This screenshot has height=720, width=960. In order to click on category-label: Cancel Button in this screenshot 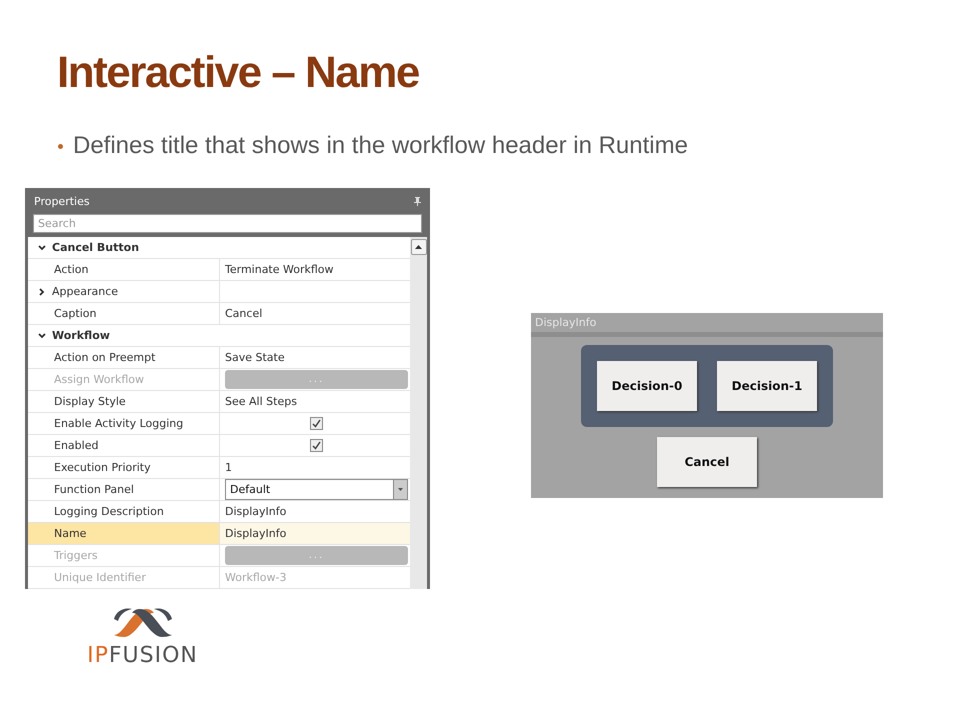, I will do `click(96, 247)`.